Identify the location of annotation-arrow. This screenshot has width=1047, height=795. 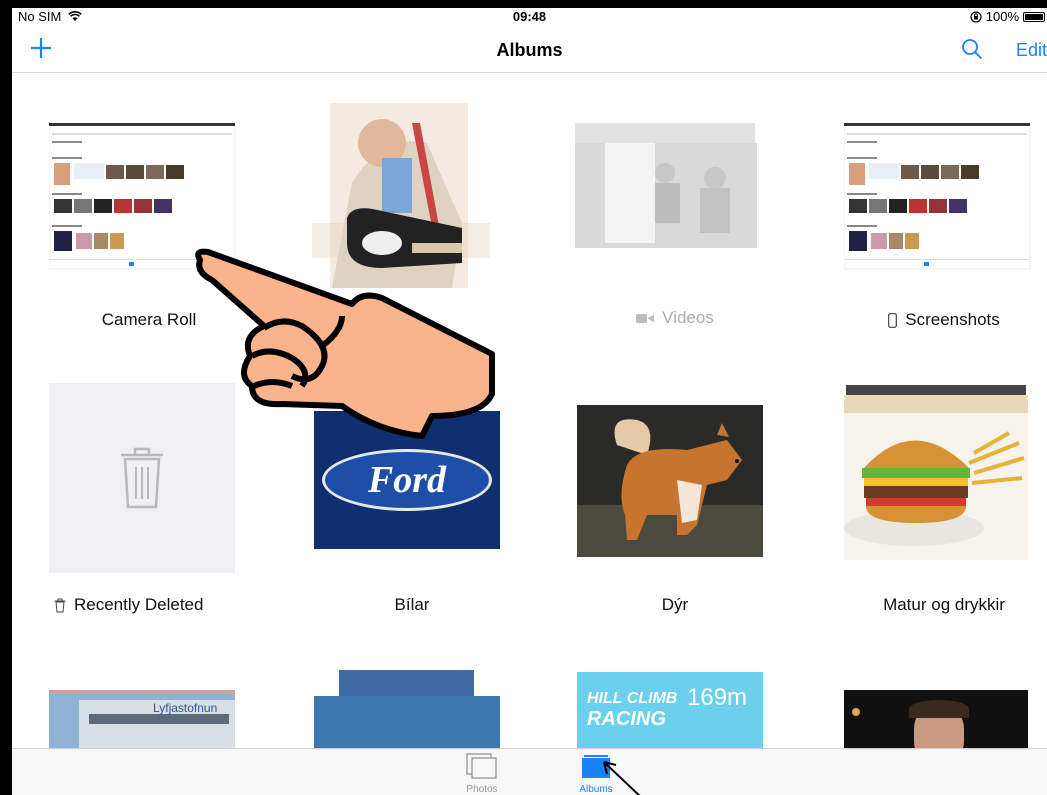
(622, 778).